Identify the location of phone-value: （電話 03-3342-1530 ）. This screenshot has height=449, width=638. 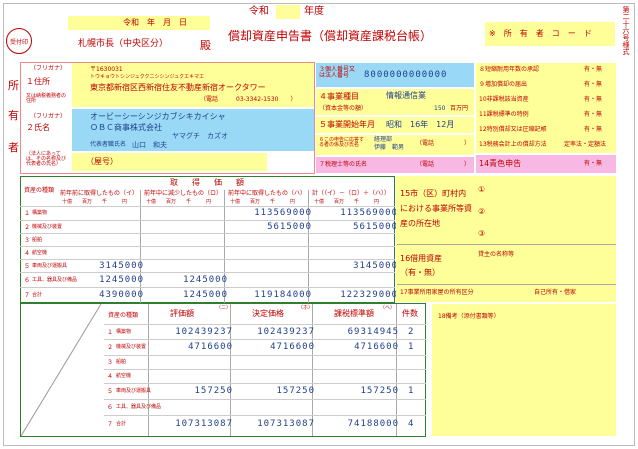
(248, 99).